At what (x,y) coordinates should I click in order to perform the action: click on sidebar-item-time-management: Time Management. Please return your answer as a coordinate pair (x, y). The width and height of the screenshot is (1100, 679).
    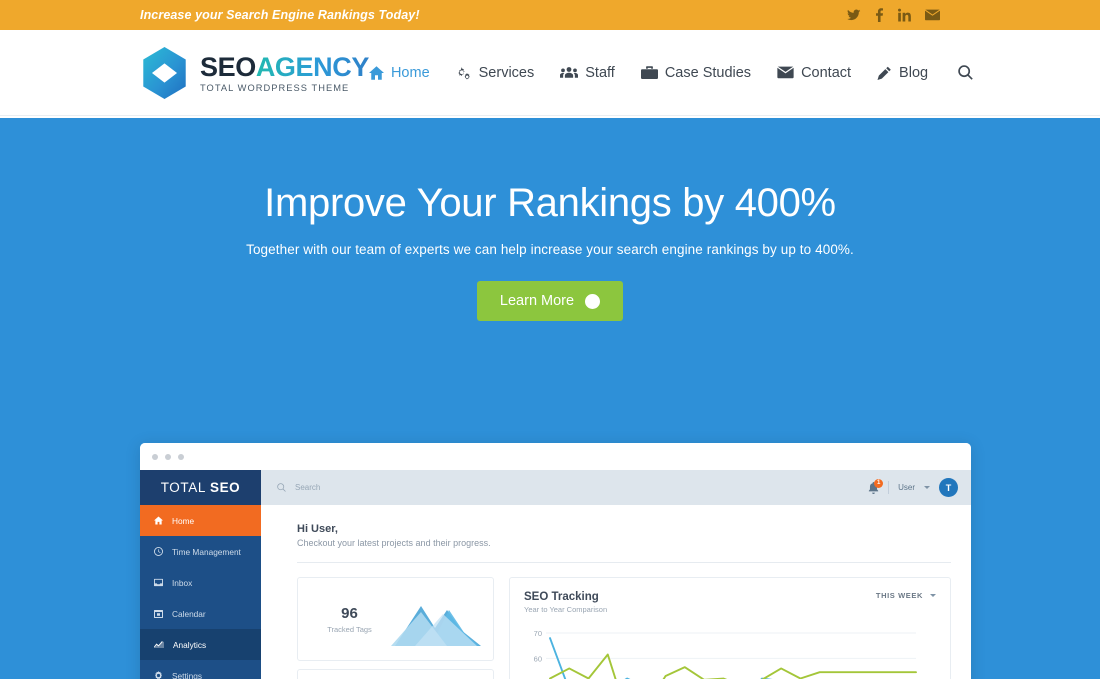
    Looking at the image, I should click on (200, 551).